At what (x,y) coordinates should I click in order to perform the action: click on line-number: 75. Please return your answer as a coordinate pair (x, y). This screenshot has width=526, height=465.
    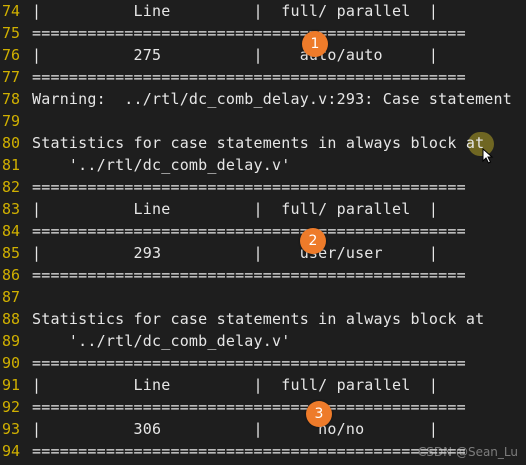
    Looking at the image, I should click on (11, 33).